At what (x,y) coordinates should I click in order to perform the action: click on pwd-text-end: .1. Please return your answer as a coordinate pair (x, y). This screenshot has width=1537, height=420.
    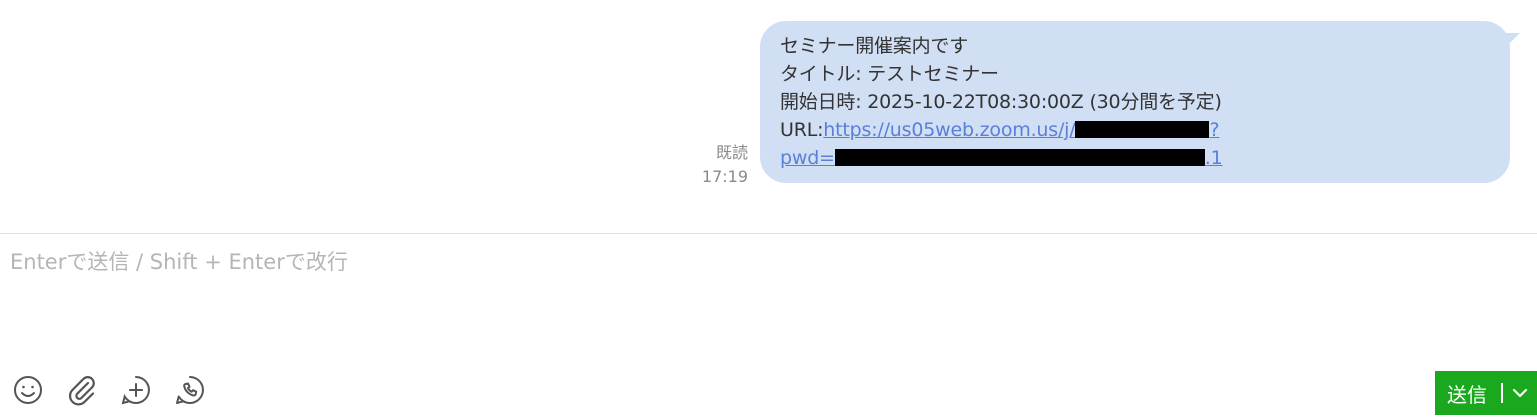
    Looking at the image, I should click on (1213, 158).